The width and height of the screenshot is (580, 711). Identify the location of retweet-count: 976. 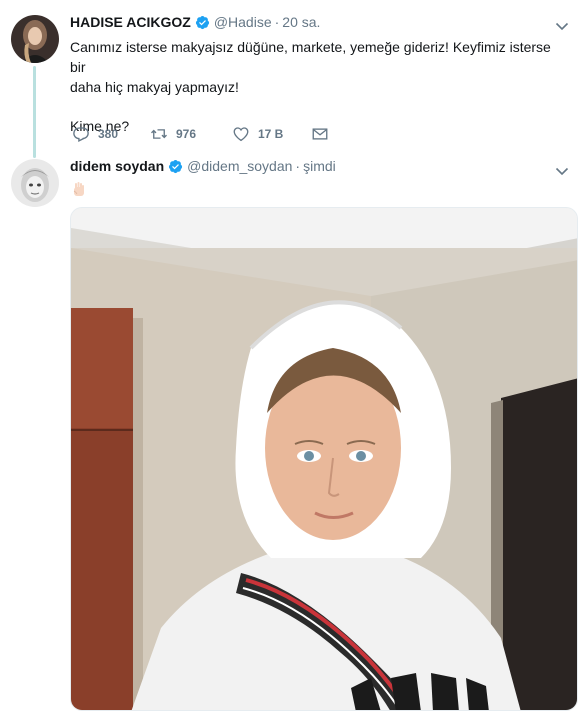
(186, 134).